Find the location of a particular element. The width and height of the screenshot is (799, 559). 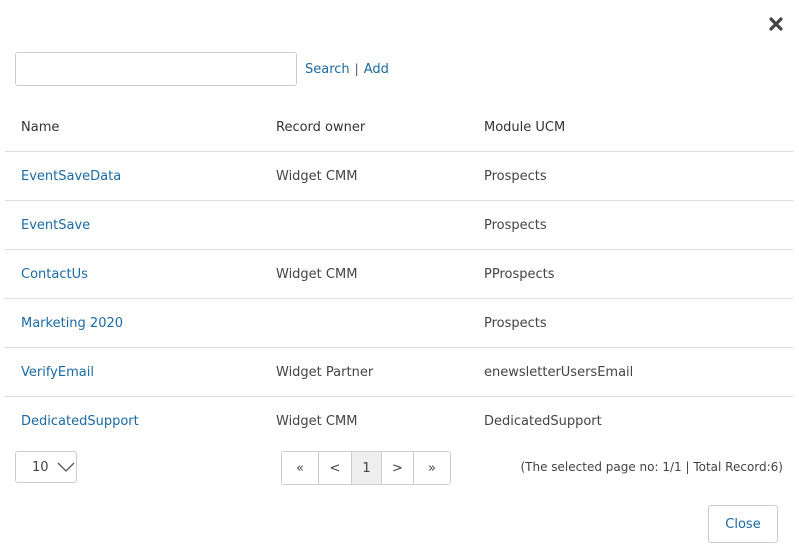

module-ucm-cell: enewsletterUsersEmail is located at coordinates (630, 372).